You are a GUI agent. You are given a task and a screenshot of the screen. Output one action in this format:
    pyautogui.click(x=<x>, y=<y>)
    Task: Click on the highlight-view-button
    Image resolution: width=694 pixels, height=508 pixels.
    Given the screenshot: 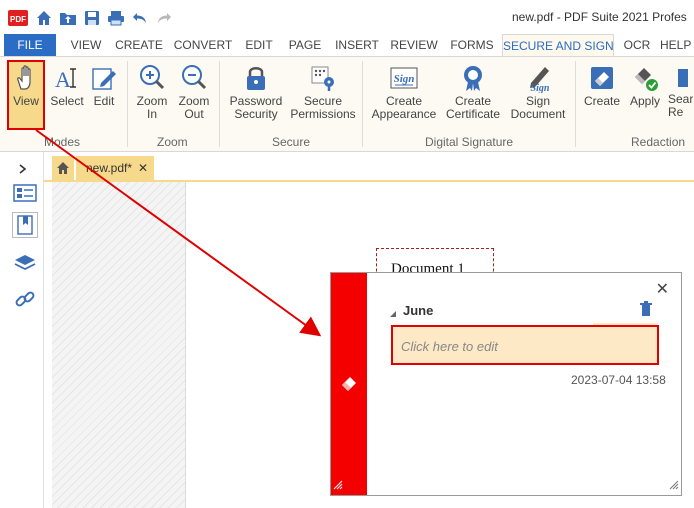 What is the action you would take?
    pyautogui.click(x=26, y=95)
    